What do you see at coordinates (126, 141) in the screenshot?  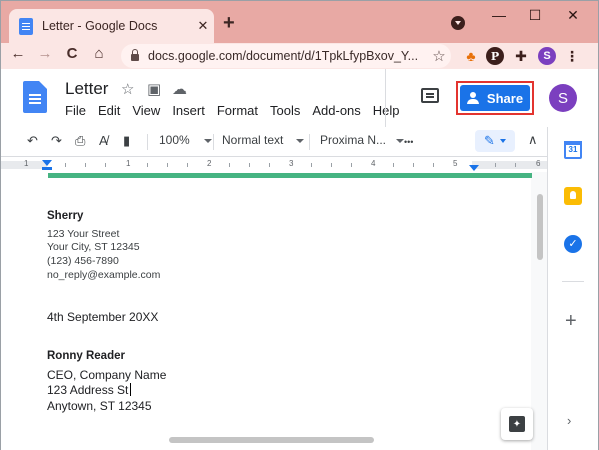 I see `paint-format-icon: ▮` at bounding box center [126, 141].